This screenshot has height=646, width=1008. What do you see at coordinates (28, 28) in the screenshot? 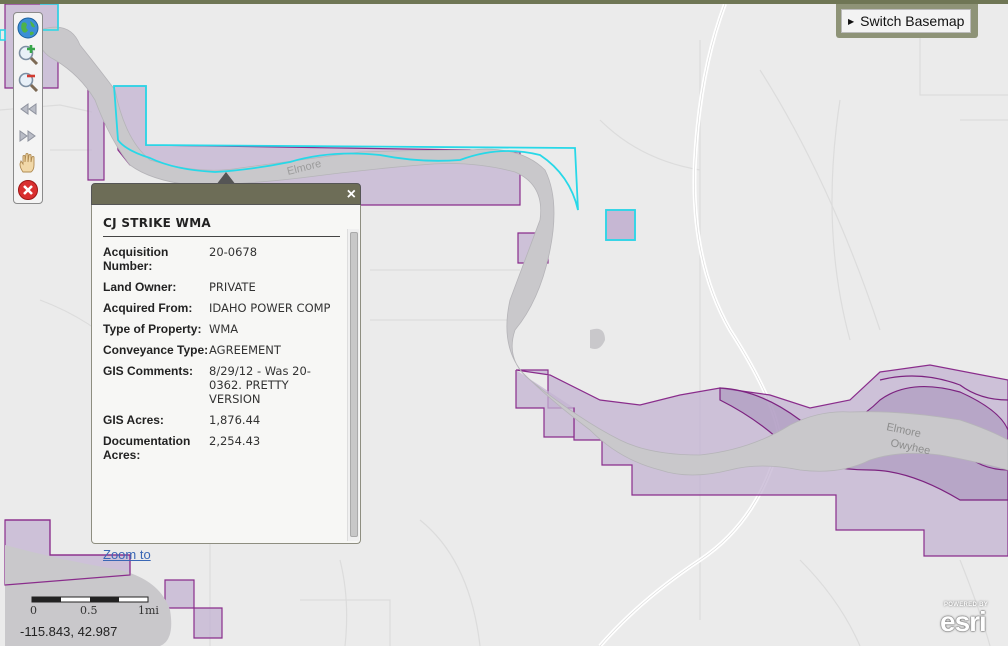
I see `globe-icon` at bounding box center [28, 28].